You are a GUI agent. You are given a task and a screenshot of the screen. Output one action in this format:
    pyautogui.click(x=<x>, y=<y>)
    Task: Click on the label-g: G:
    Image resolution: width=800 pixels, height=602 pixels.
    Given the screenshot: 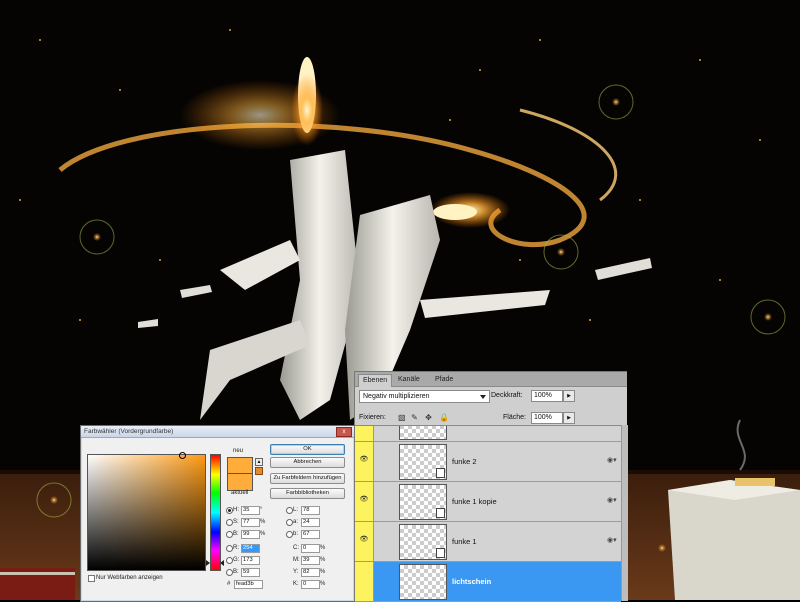 What is the action you would take?
    pyautogui.click(x=236, y=560)
    